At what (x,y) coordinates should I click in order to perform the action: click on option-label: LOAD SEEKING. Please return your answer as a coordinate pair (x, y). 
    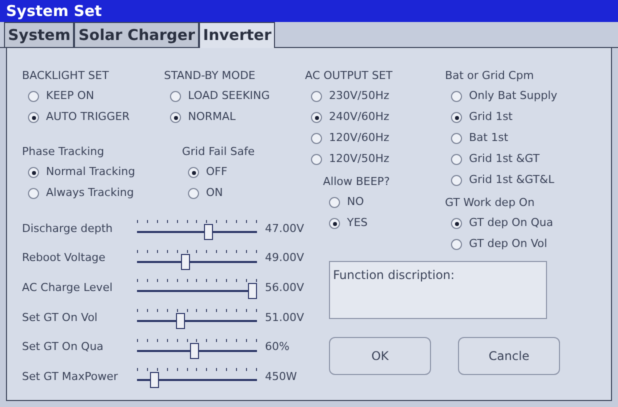
    Looking at the image, I should click on (229, 96).